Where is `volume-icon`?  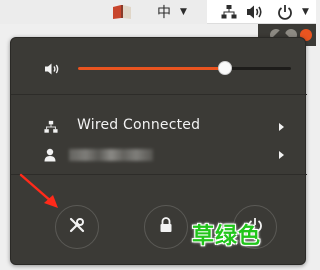 volume-icon is located at coordinates (255, 12).